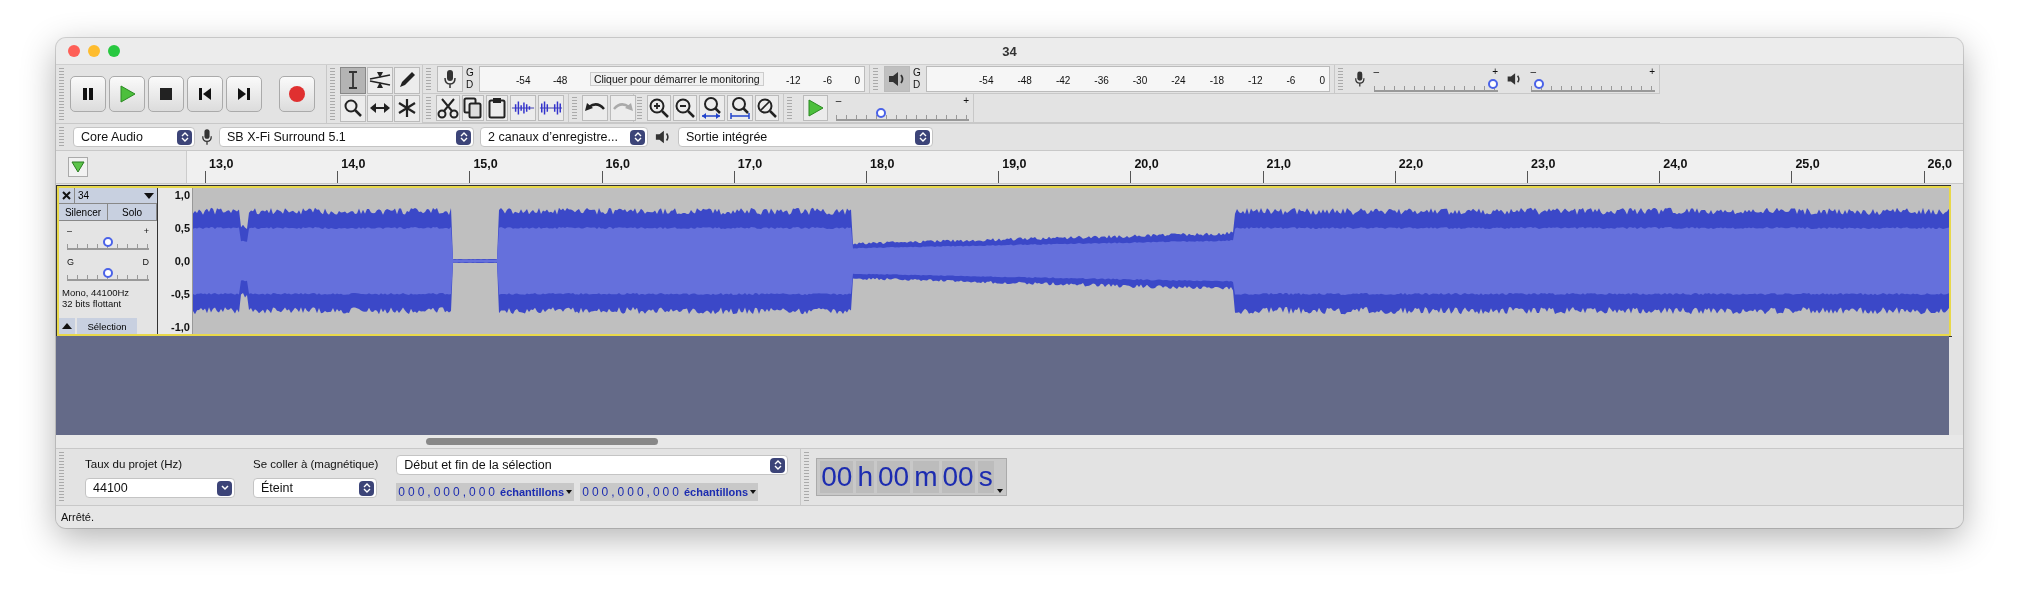  What do you see at coordinates (1957, 260) in the screenshot?
I see `vertical-scrollbar` at bounding box center [1957, 260].